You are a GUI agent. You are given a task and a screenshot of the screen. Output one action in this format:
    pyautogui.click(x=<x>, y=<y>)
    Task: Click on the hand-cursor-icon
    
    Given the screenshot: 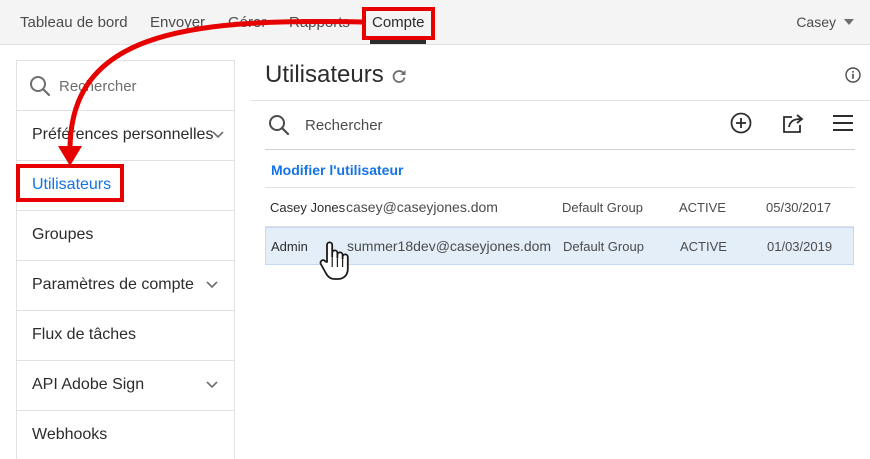 What is the action you would take?
    pyautogui.click(x=334, y=260)
    